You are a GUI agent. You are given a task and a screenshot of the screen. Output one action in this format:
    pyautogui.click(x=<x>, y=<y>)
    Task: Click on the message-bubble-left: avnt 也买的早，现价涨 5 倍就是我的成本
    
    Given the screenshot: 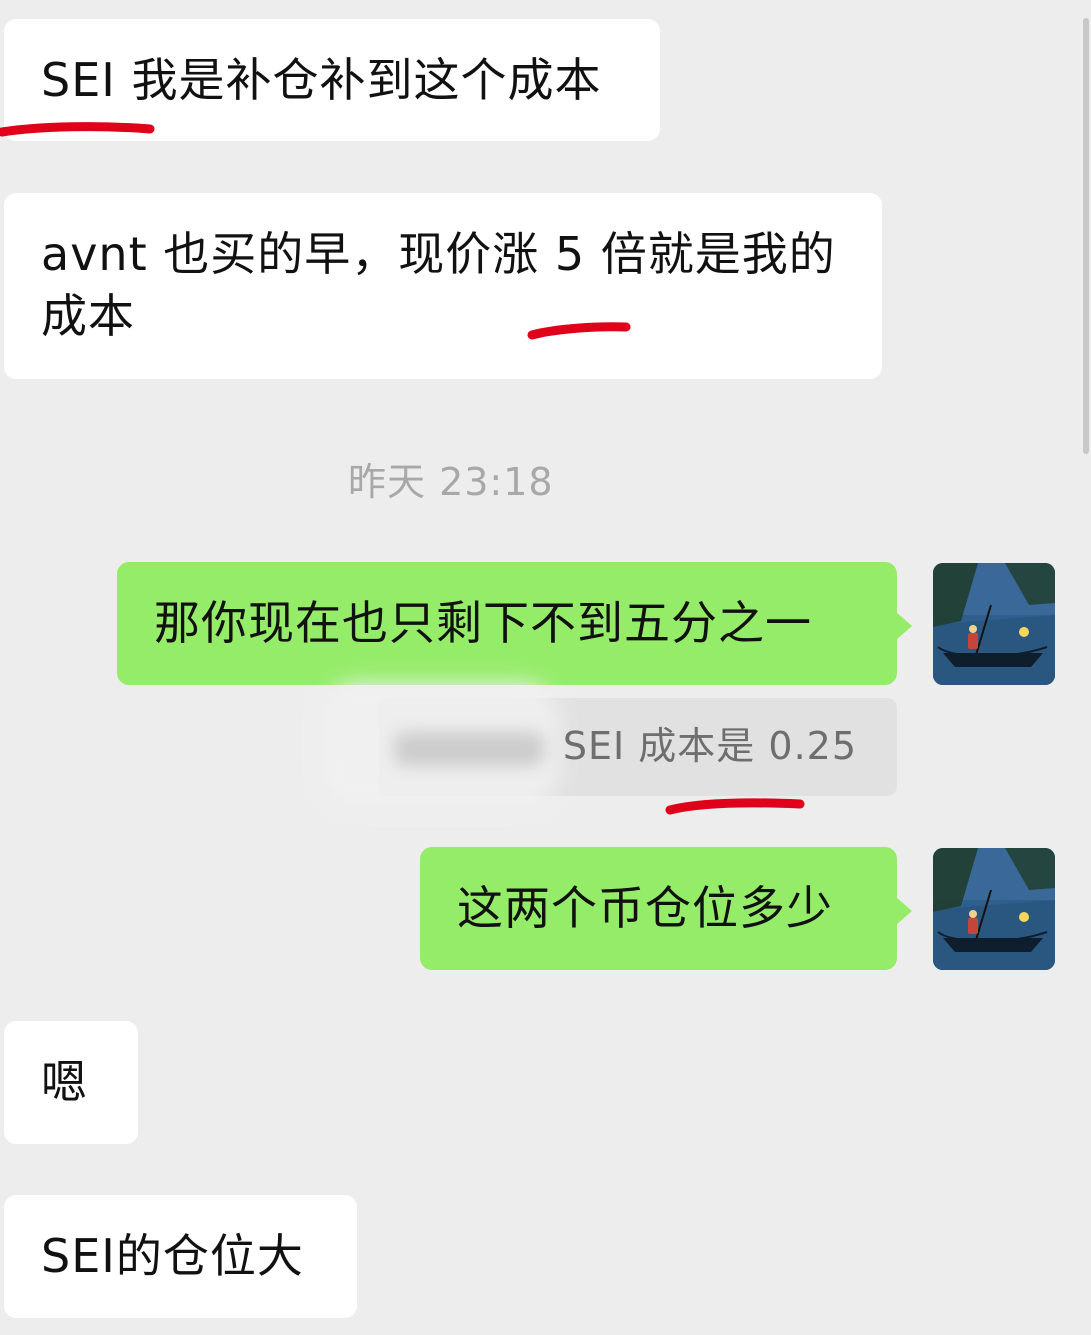 What is the action you would take?
    pyautogui.click(x=443, y=286)
    